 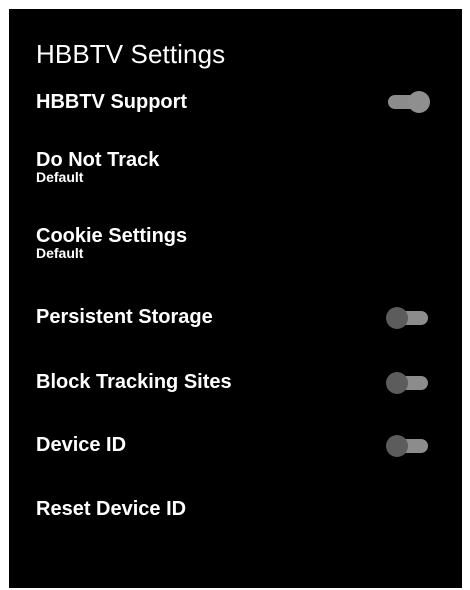 I want to click on hbbtv-support-toggle, so click(x=409, y=102).